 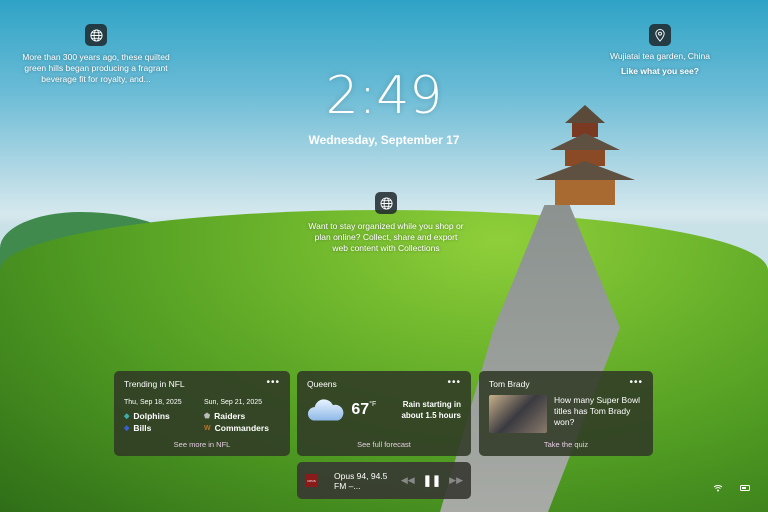 What do you see at coordinates (242, 428) in the screenshot?
I see `team-name: Commanders` at bounding box center [242, 428].